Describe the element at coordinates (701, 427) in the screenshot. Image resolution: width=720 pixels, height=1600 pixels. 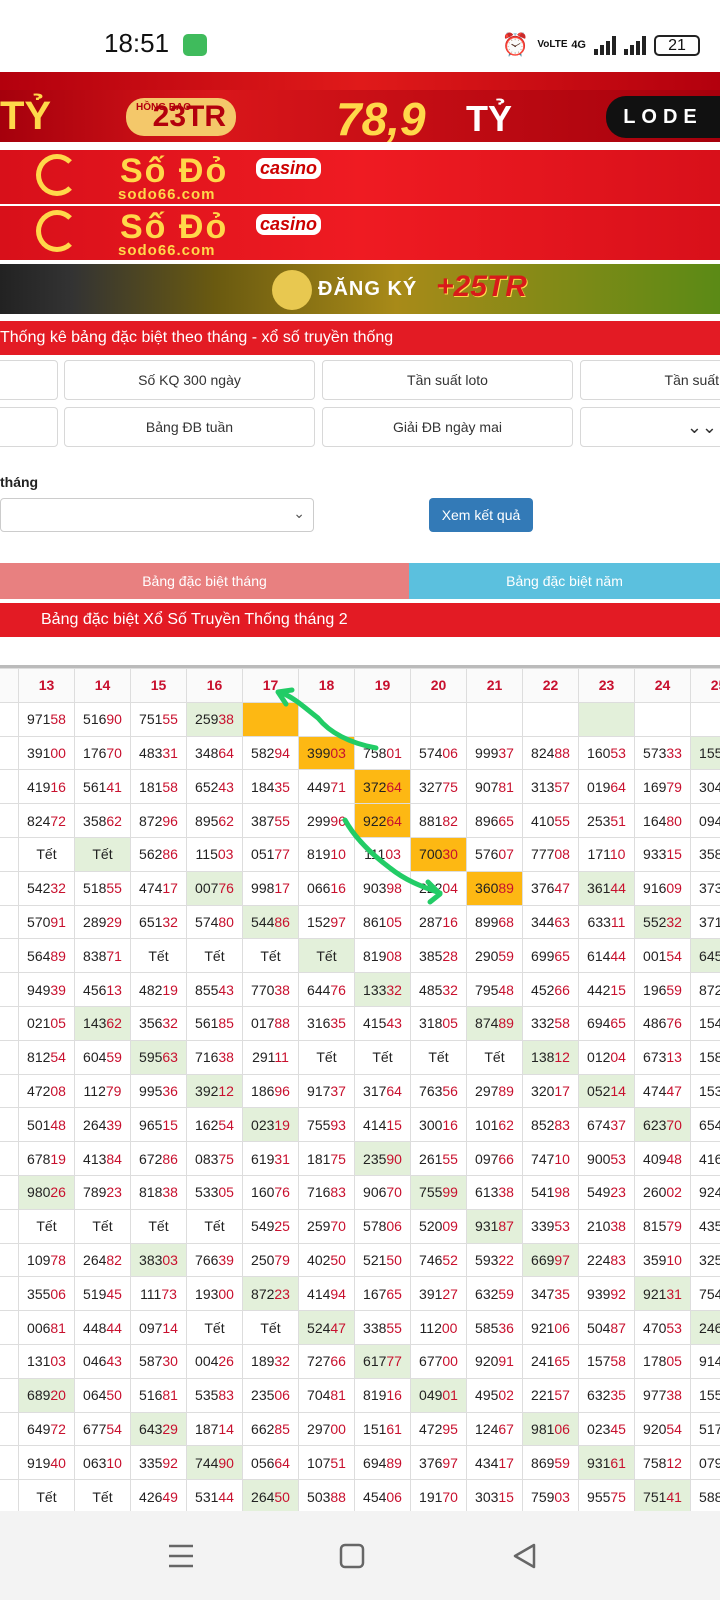
I see `chevron-down-icon: ⌄⌄` at that location.